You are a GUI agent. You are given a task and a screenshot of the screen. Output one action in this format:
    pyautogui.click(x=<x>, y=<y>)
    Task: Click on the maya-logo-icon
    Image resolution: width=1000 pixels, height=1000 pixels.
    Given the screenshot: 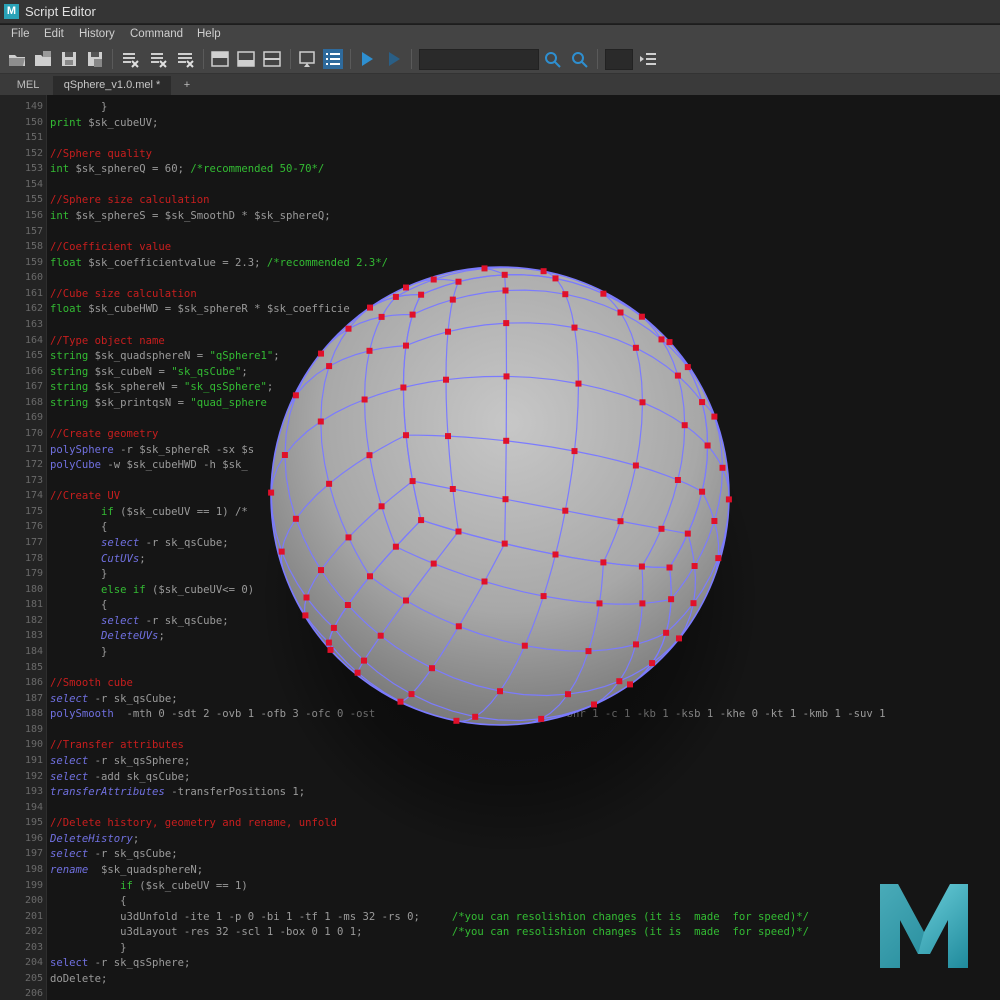 What is the action you would take?
    pyautogui.click(x=924, y=926)
    